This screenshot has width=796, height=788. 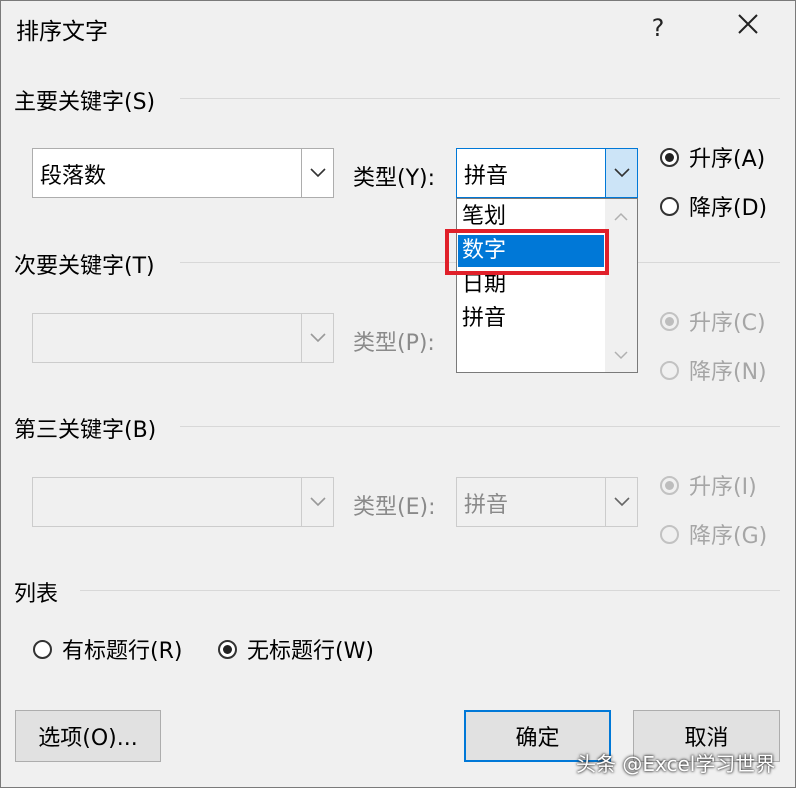 What do you see at coordinates (183, 338) in the screenshot?
I see `secondary-key-field` at bounding box center [183, 338].